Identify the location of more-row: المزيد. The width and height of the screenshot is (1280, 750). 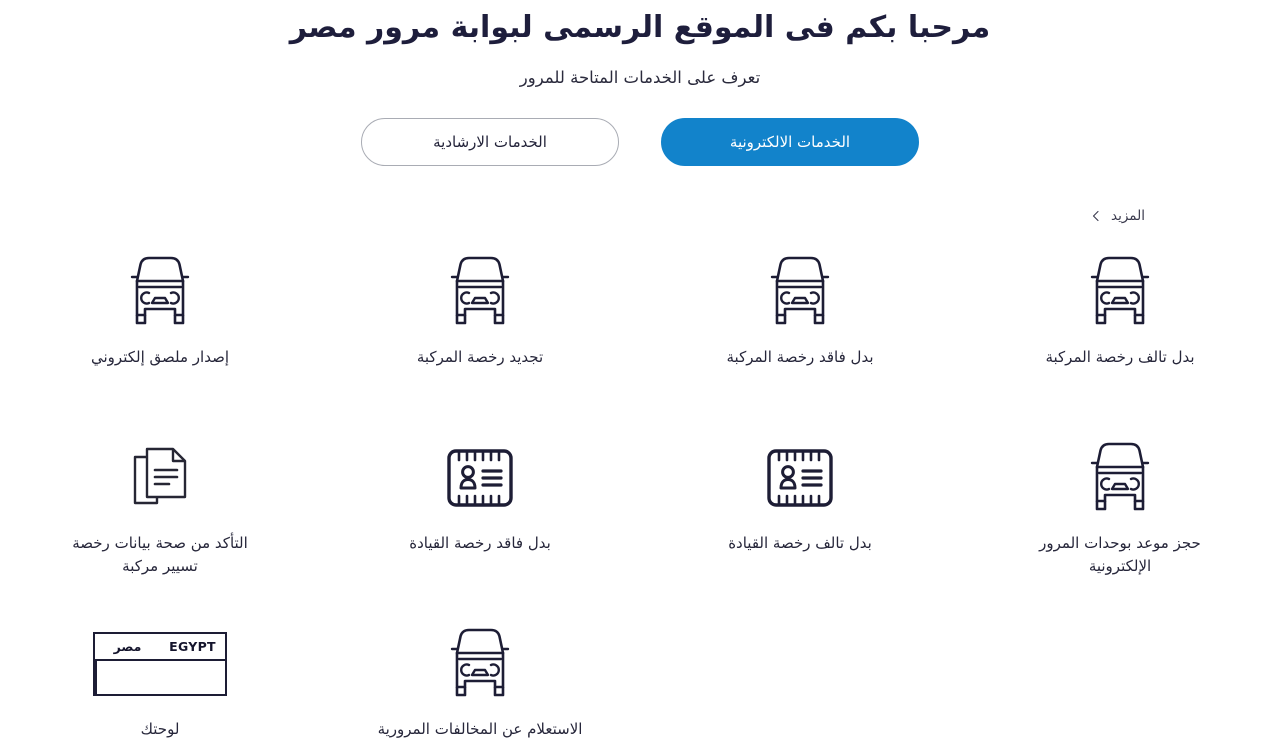
(640, 216).